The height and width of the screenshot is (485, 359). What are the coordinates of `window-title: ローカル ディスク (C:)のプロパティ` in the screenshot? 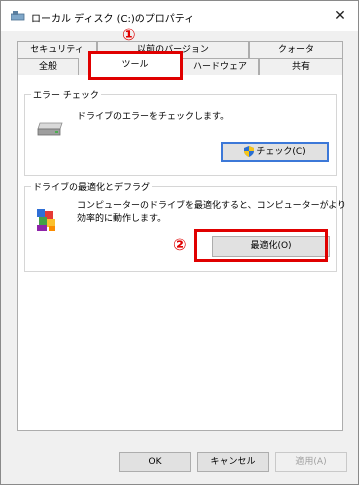 It's located at (113, 19).